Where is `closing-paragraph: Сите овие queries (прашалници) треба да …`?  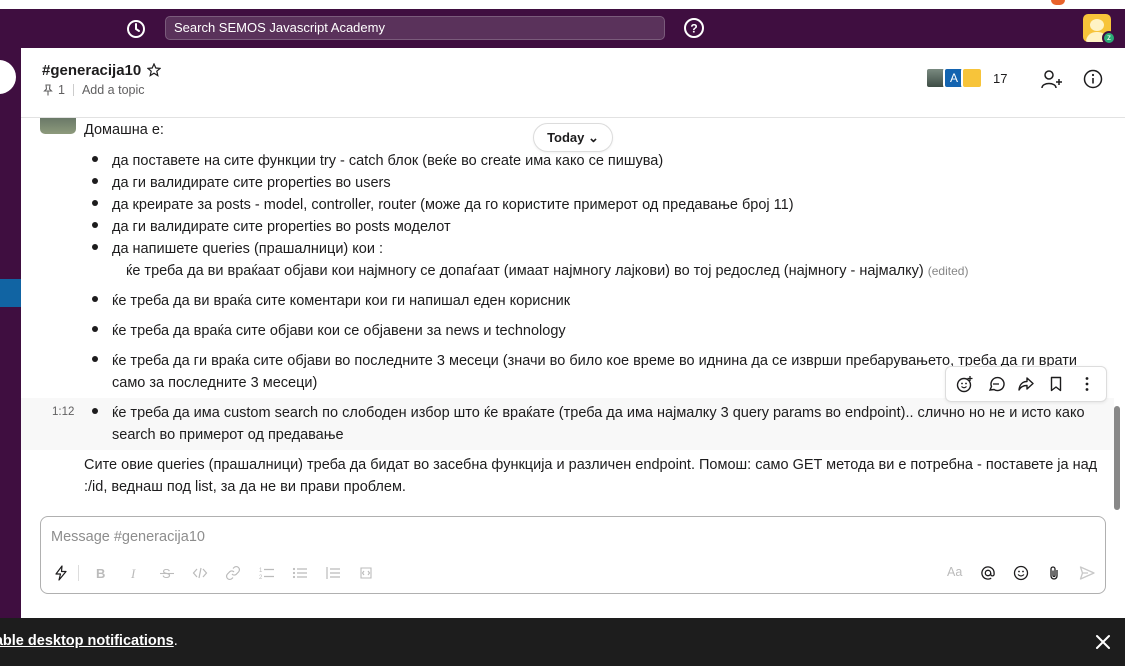
closing-paragraph: Сите овие queries (прашалници) треба да … is located at coordinates (591, 476).